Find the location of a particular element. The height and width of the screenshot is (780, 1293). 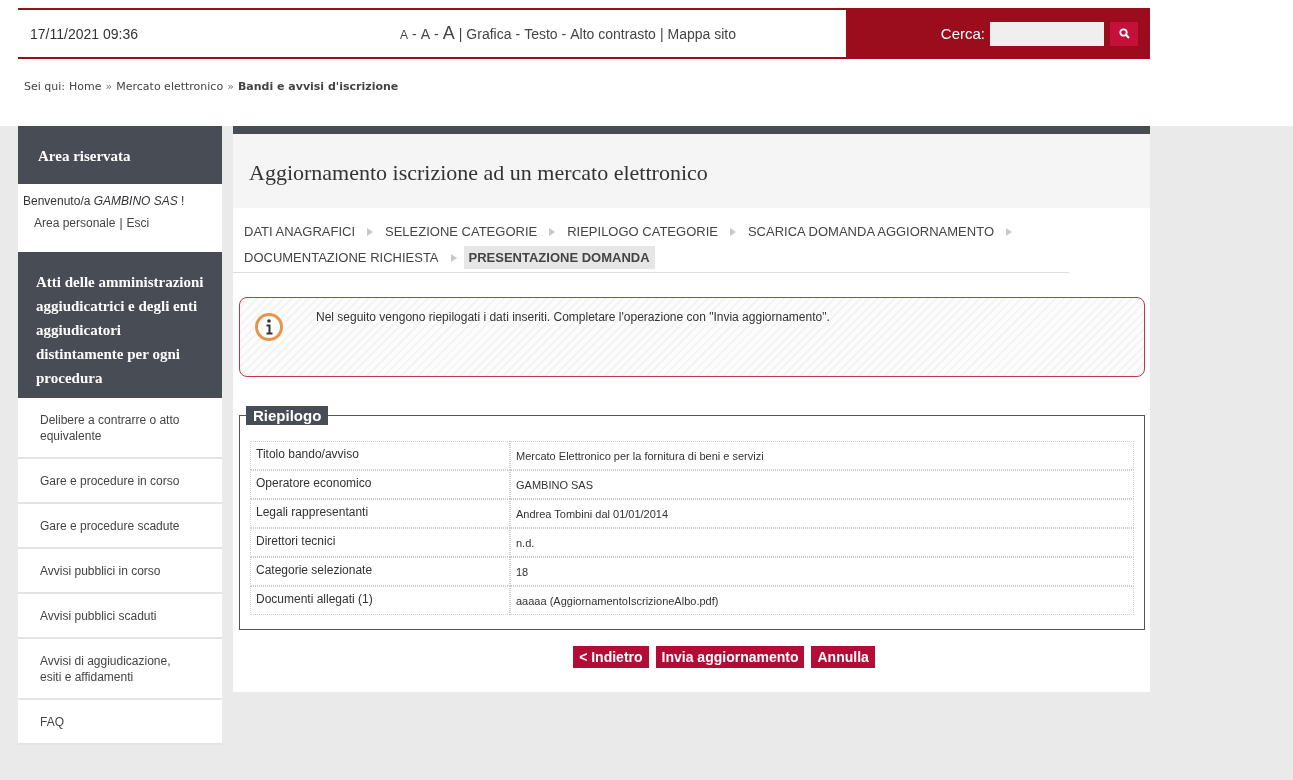

search-field is located at coordinates (1047, 33).